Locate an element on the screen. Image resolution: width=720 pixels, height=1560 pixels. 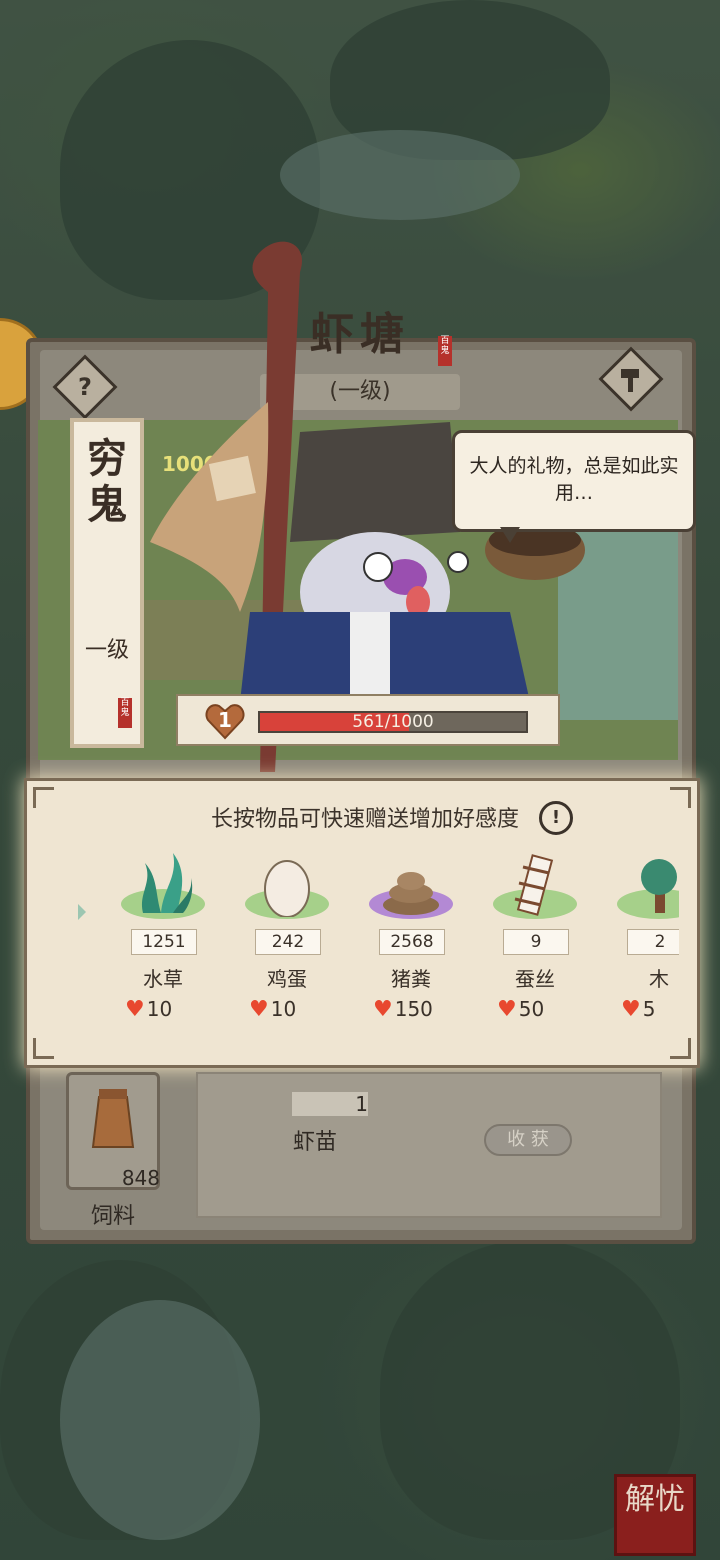
info-icon: ! is located at coordinates (556, 818).